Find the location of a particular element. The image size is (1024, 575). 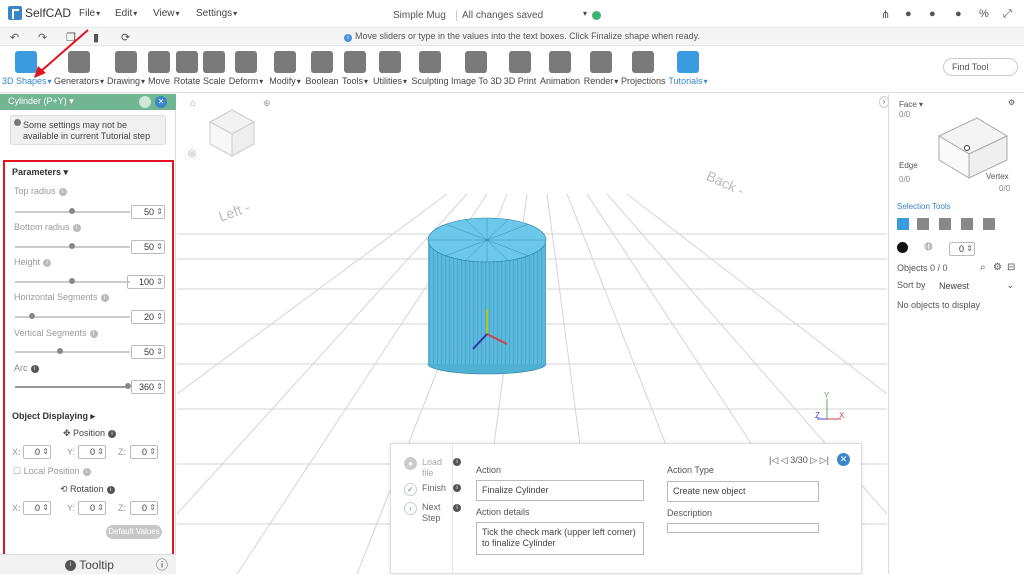

tool-projections: Projections is located at coordinates (643, 66).